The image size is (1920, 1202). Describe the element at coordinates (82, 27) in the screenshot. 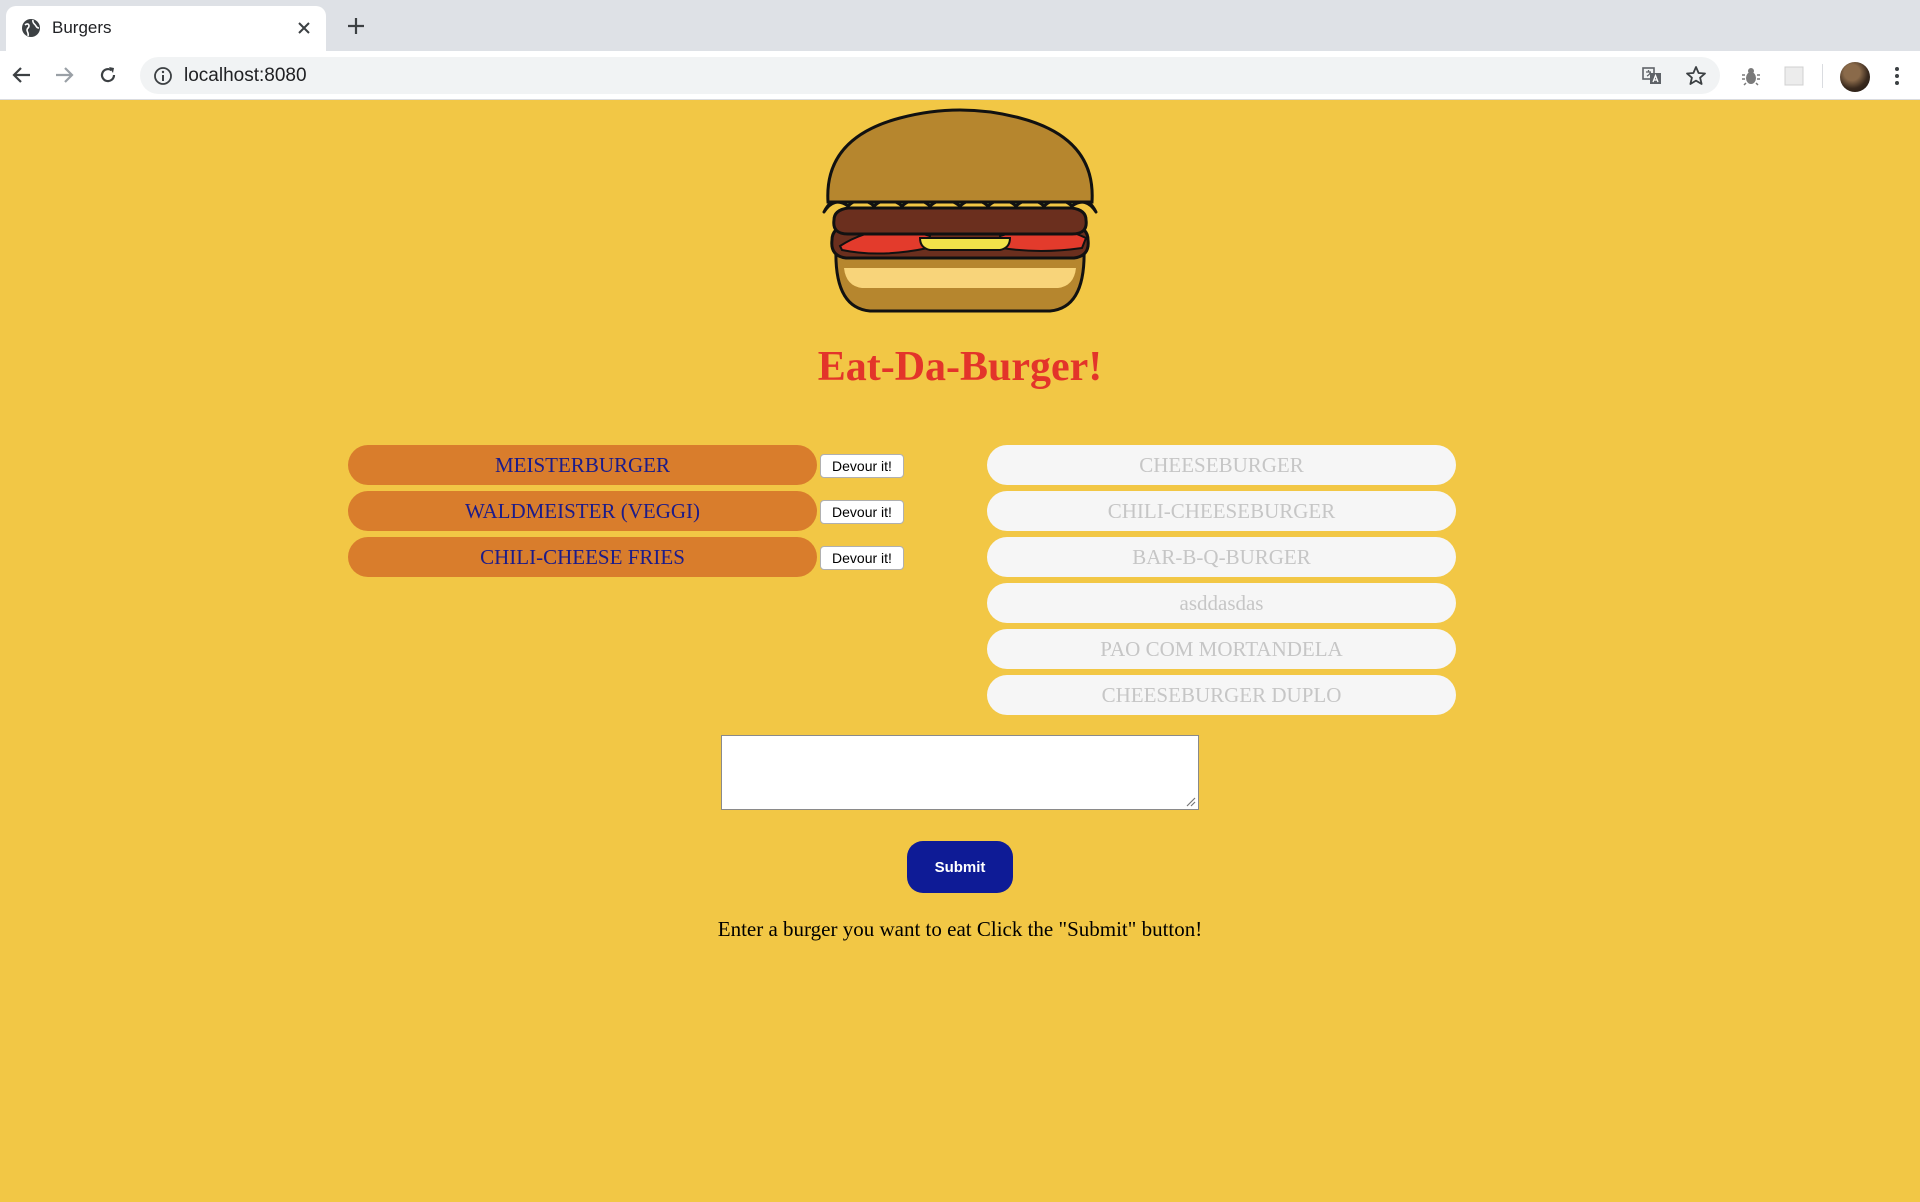

I see `tab-title: Burgers` at that location.